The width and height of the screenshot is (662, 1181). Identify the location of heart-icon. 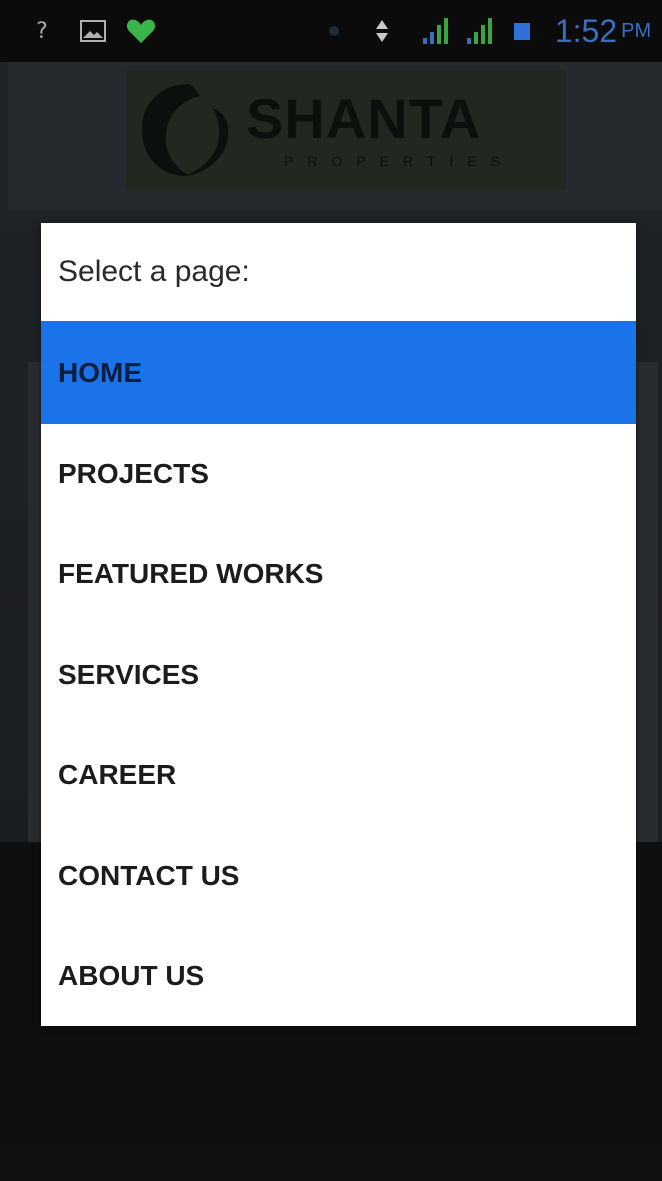
(141, 31).